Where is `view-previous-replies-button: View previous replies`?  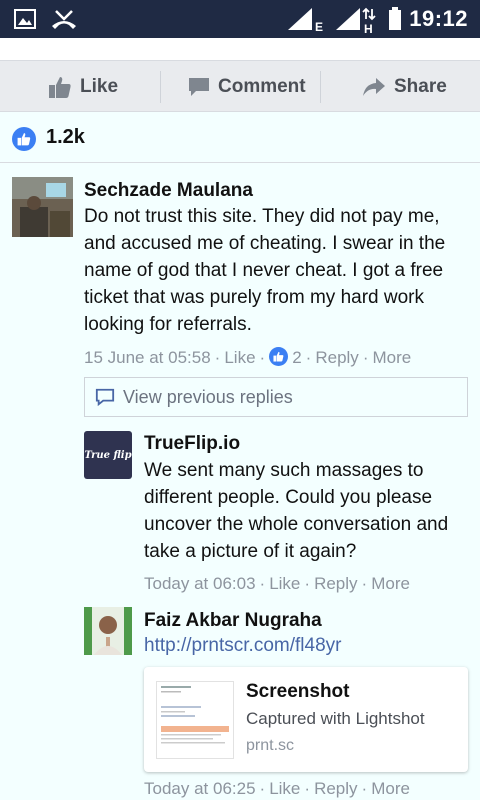
view-previous-replies-button: View previous replies is located at coordinates (276, 397).